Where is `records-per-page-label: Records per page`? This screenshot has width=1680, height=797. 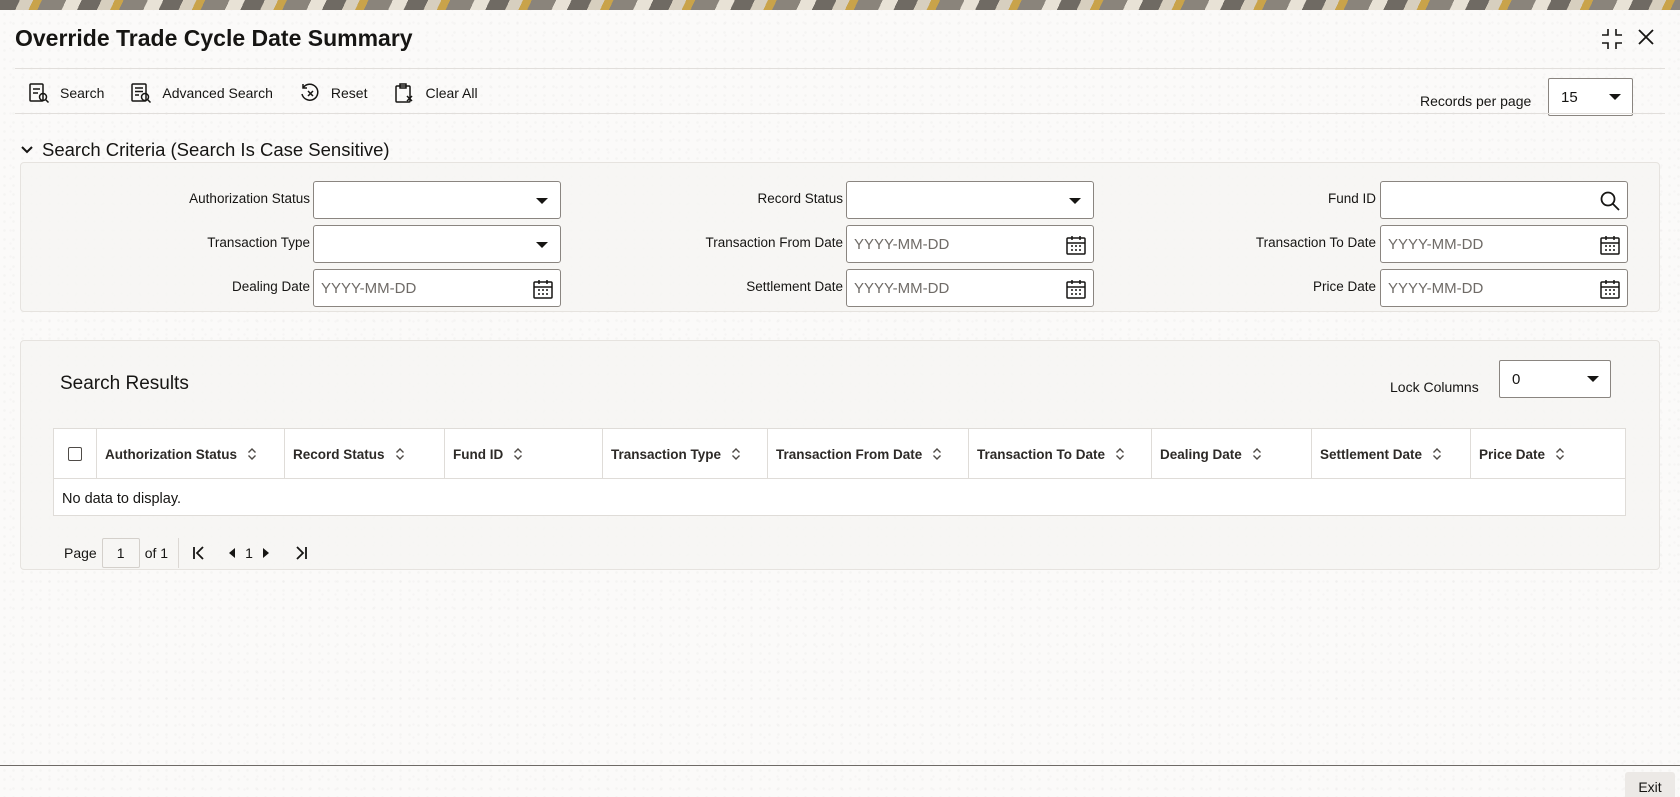 records-per-page-label: Records per page is located at coordinates (1476, 101).